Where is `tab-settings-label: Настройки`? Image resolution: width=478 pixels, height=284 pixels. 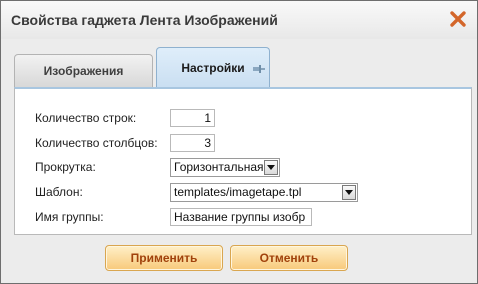 tab-settings-label: Настройки is located at coordinates (213, 68).